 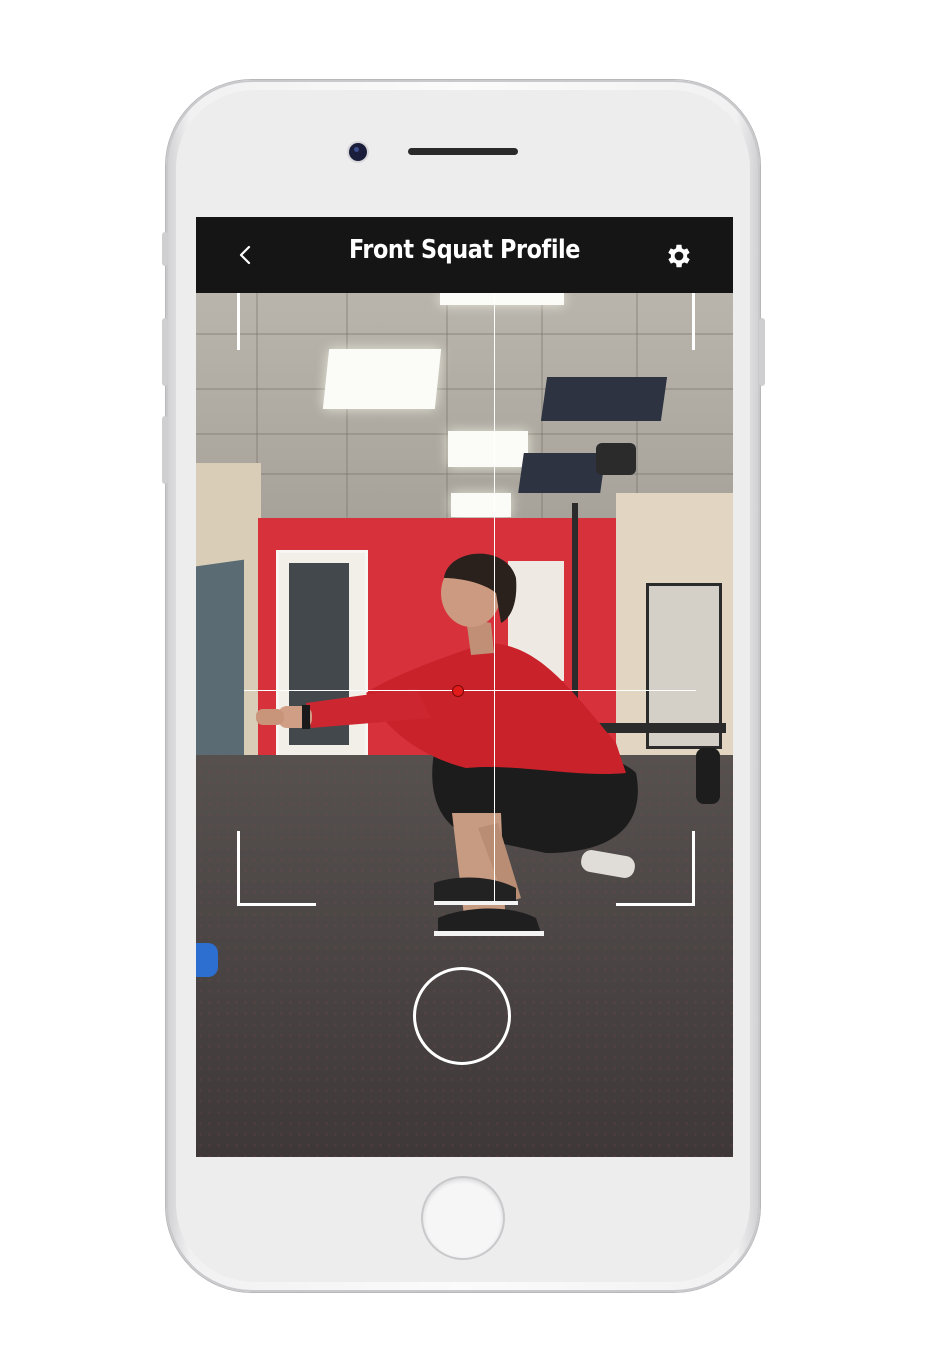 What do you see at coordinates (470, 690) in the screenshot?
I see `horizontal-alignment-guide` at bounding box center [470, 690].